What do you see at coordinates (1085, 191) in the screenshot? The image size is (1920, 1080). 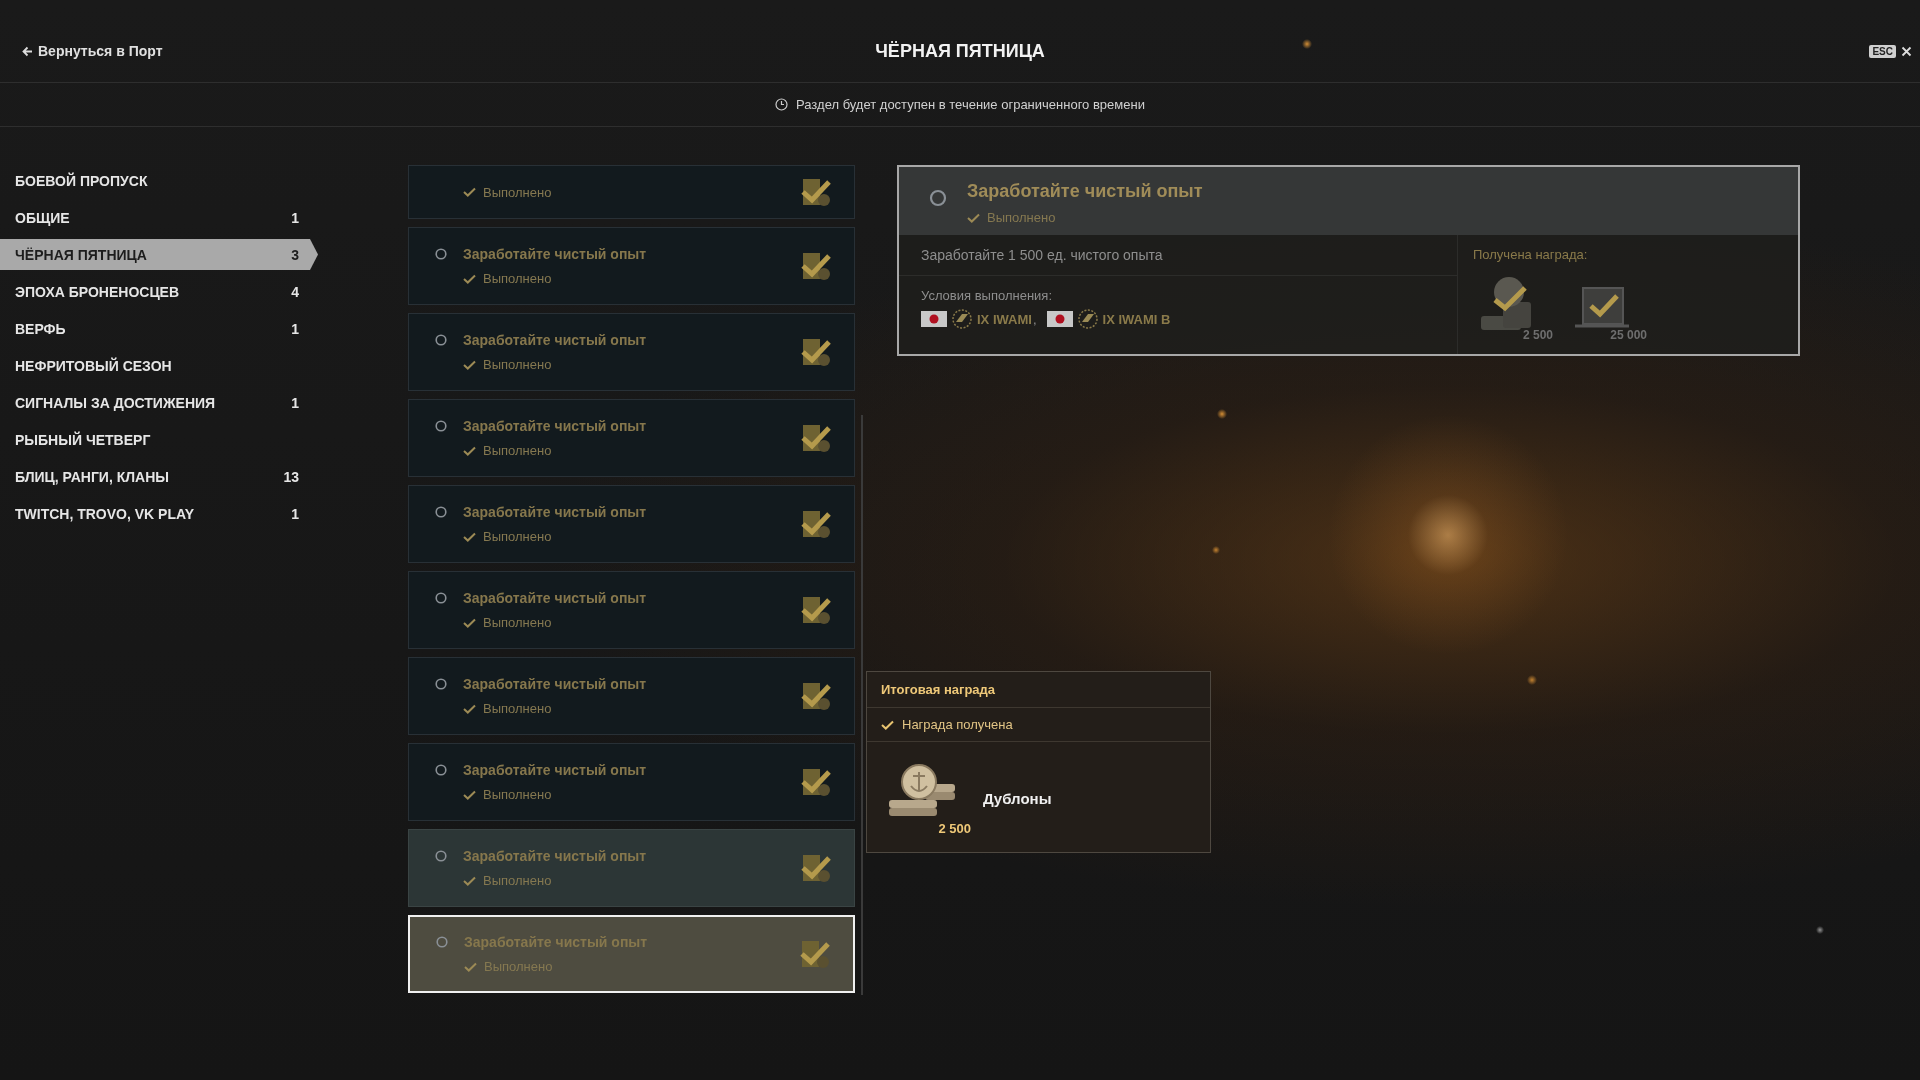 I see `detail-title: Заработайте чистый опыт` at bounding box center [1085, 191].